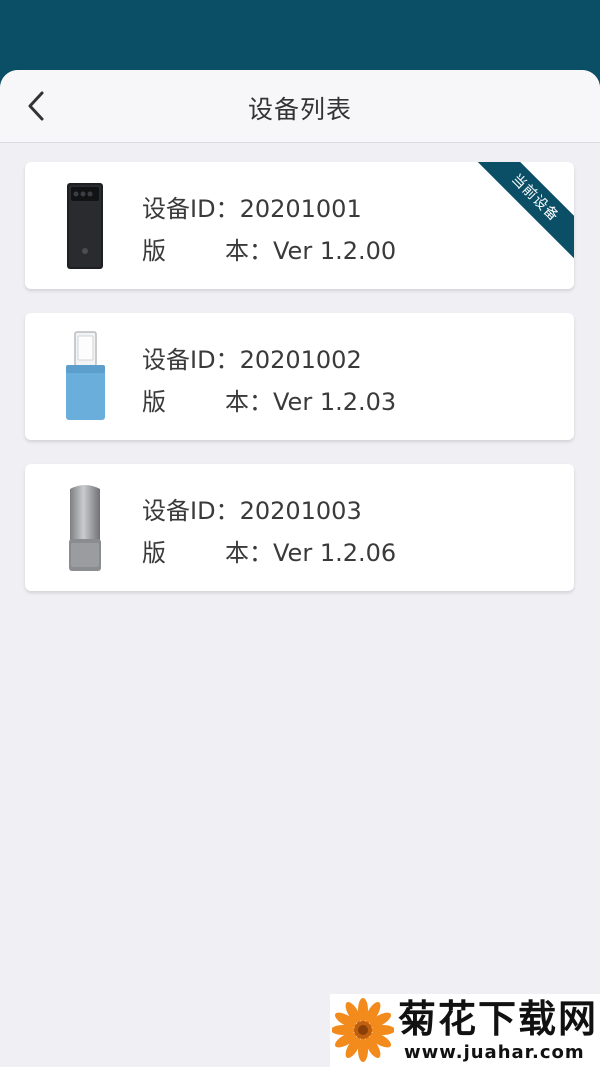  I want to click on device-info: 设备ID：20201002 版 本：Ver 1.2.03, so click(269, 381).